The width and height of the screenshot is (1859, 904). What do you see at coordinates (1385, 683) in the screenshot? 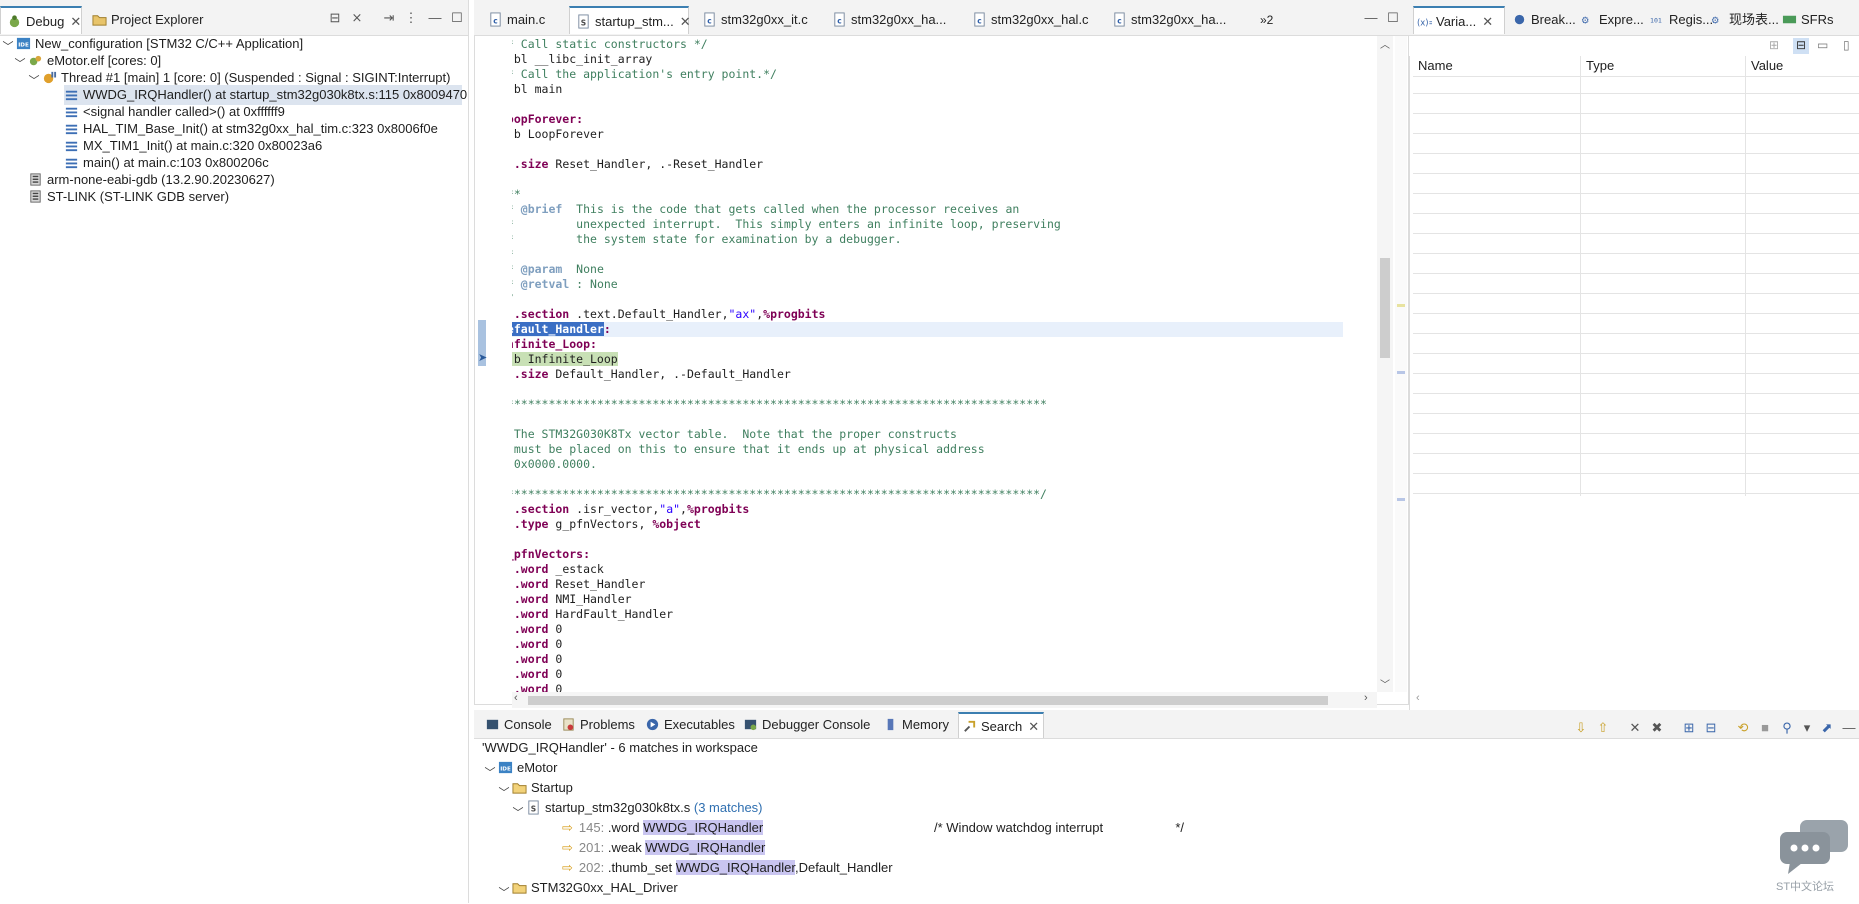
I see `scroll-down-icon: ﹀` at bounding box center [1385, 683].